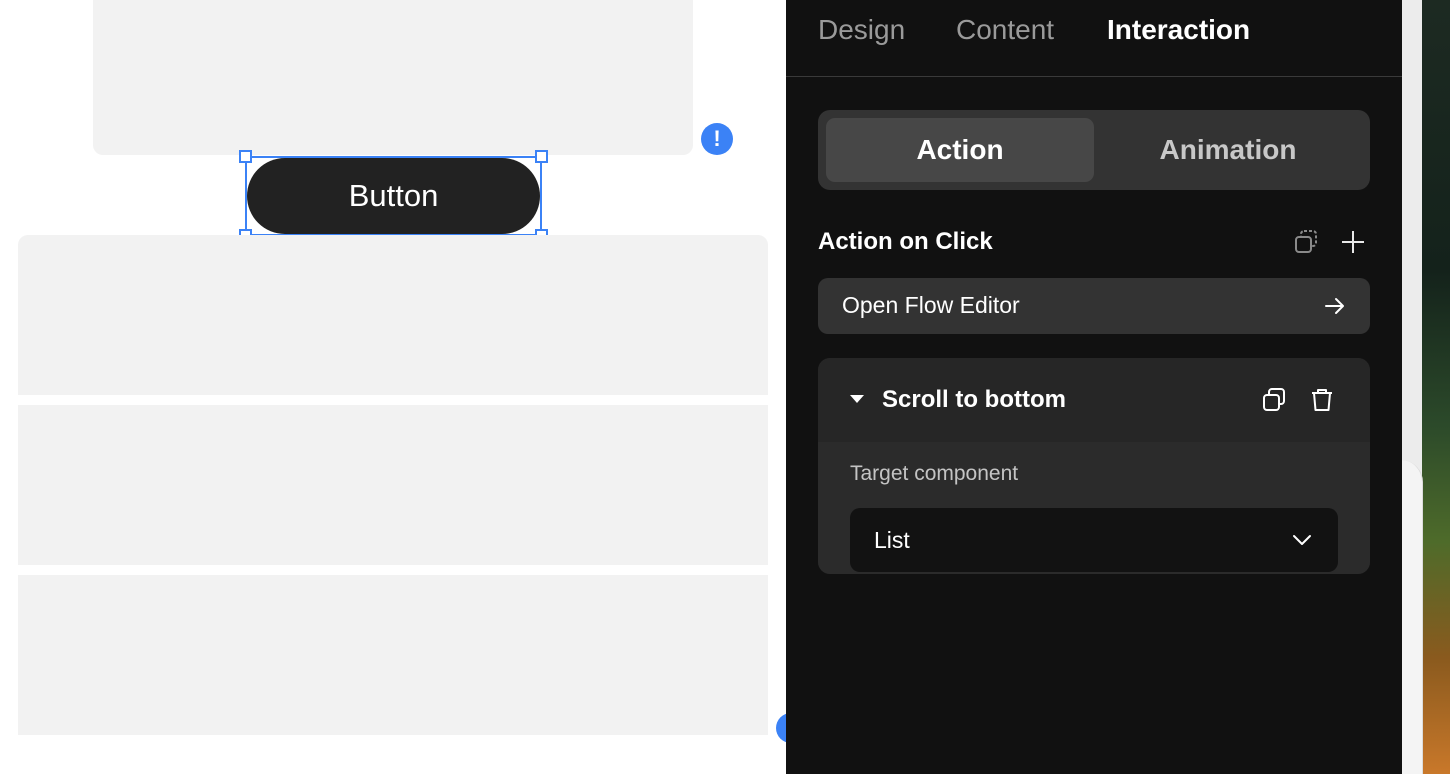 Image resolution: width=1450 pixels, height=774 pixels. I want to click on selected-button-frame: Button, so click(393, 196).